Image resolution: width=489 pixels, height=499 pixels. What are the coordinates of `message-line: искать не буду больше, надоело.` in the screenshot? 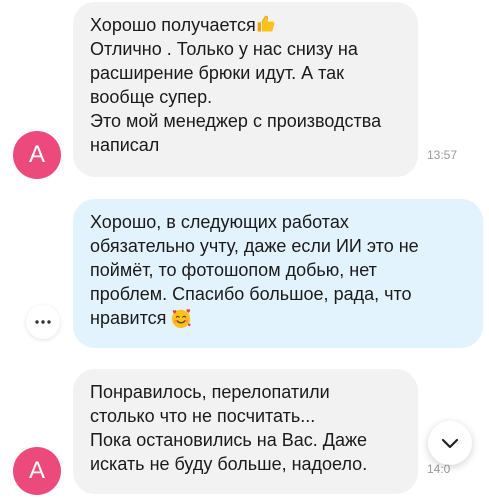 It's located at (229, 464).